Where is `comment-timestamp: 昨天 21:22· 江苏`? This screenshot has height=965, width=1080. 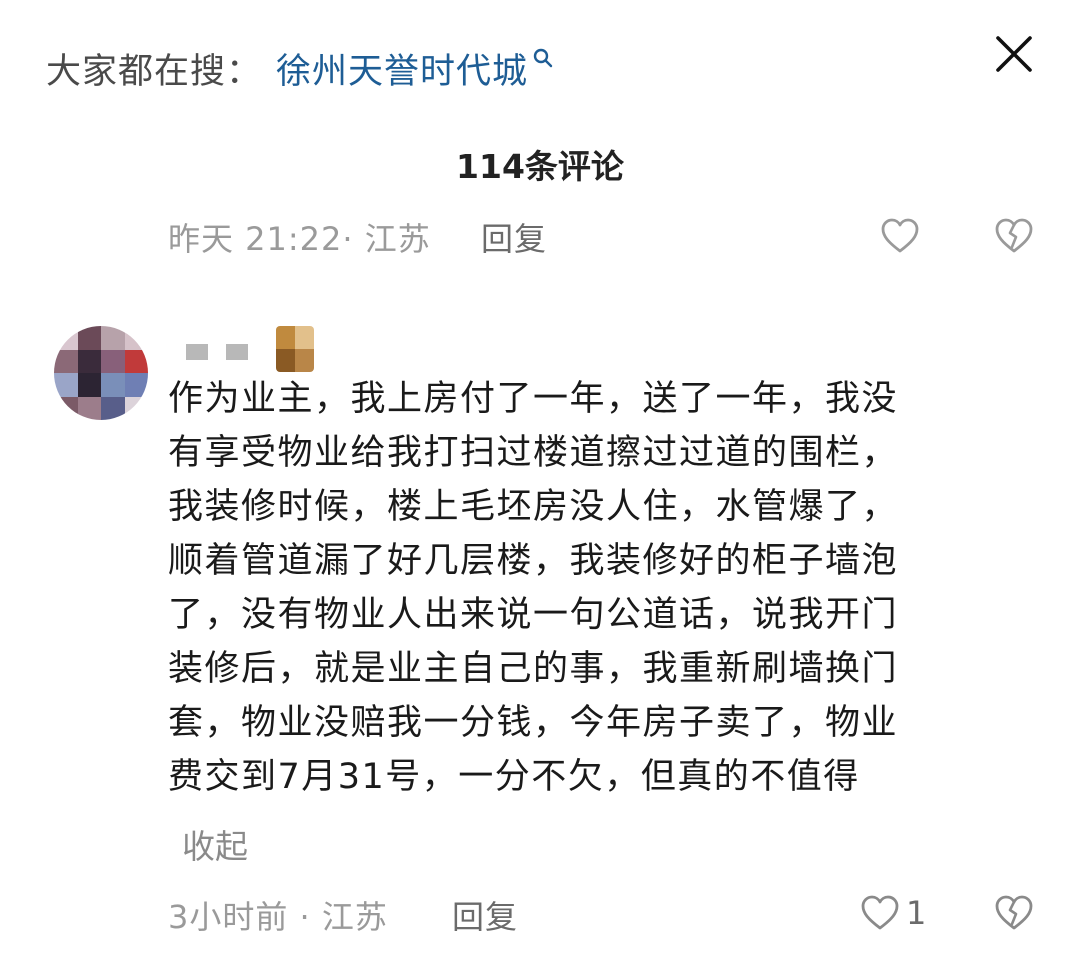 comment-timestamp: 昨天 21:22· 江苏 is located at coordinates (299, 239).